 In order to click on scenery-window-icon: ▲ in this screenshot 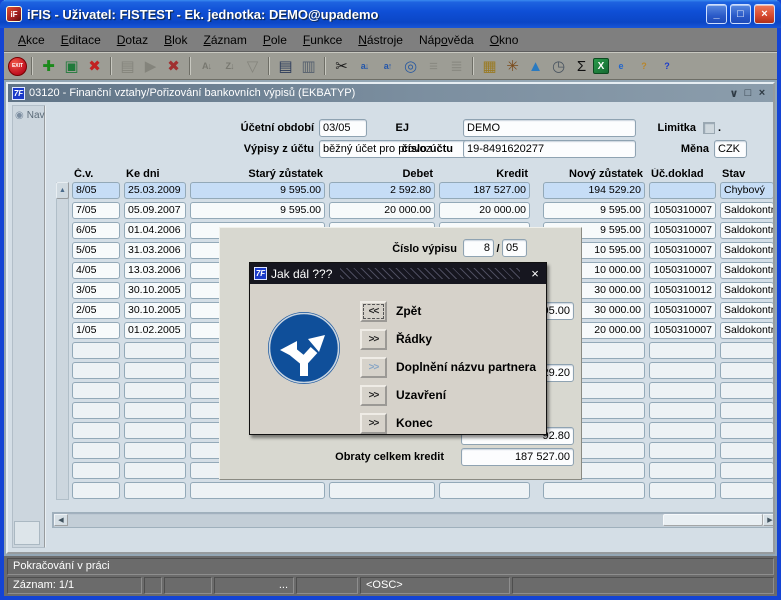, I will do `click(535, 66)`.